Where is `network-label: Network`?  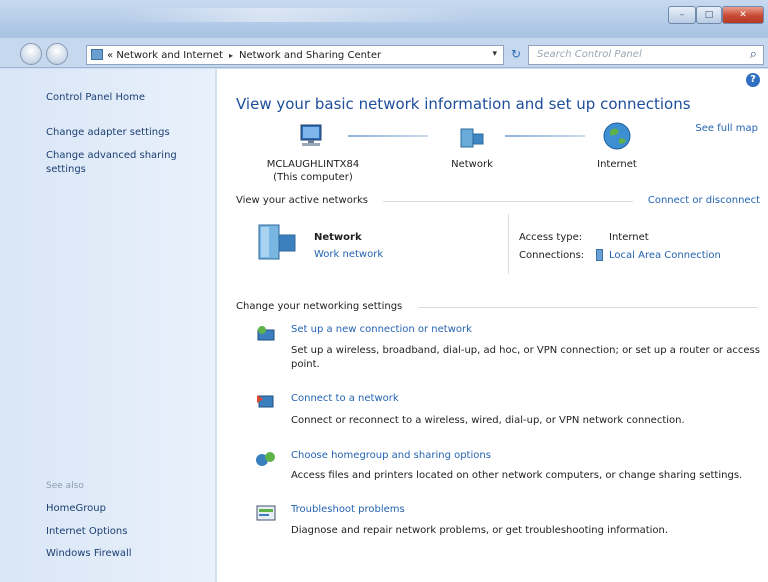
network-label: Network is located at coordinates (472, 164).